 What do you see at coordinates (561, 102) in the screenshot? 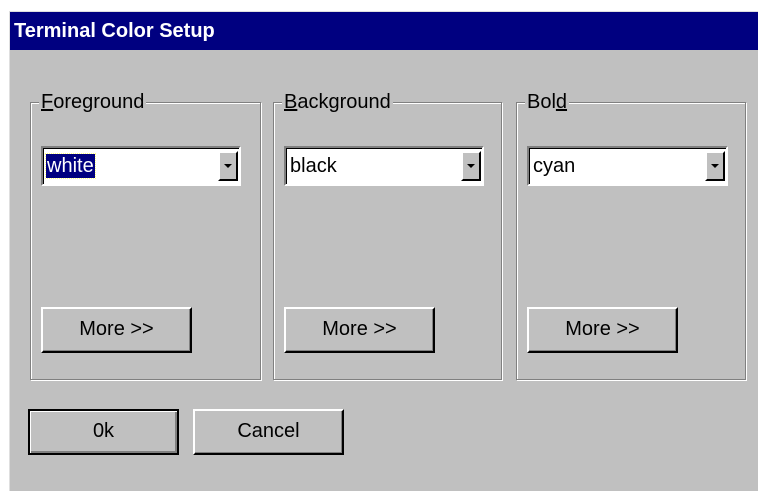
I see `bold-label-mnemonic: d` at bounding box center [561, 102].